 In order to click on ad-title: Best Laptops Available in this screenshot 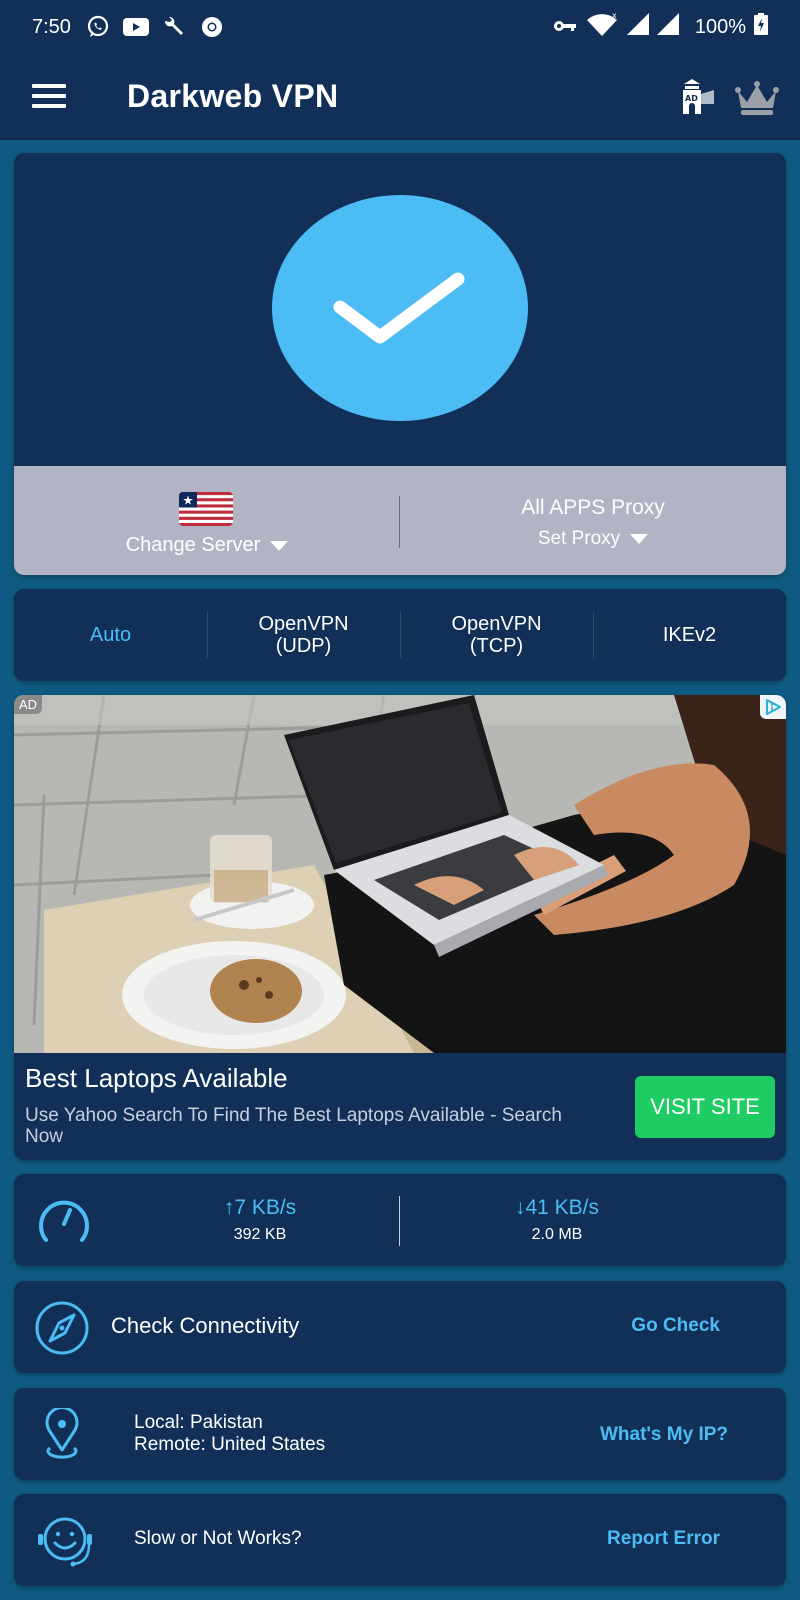, I will do `click(156, 1078)`.